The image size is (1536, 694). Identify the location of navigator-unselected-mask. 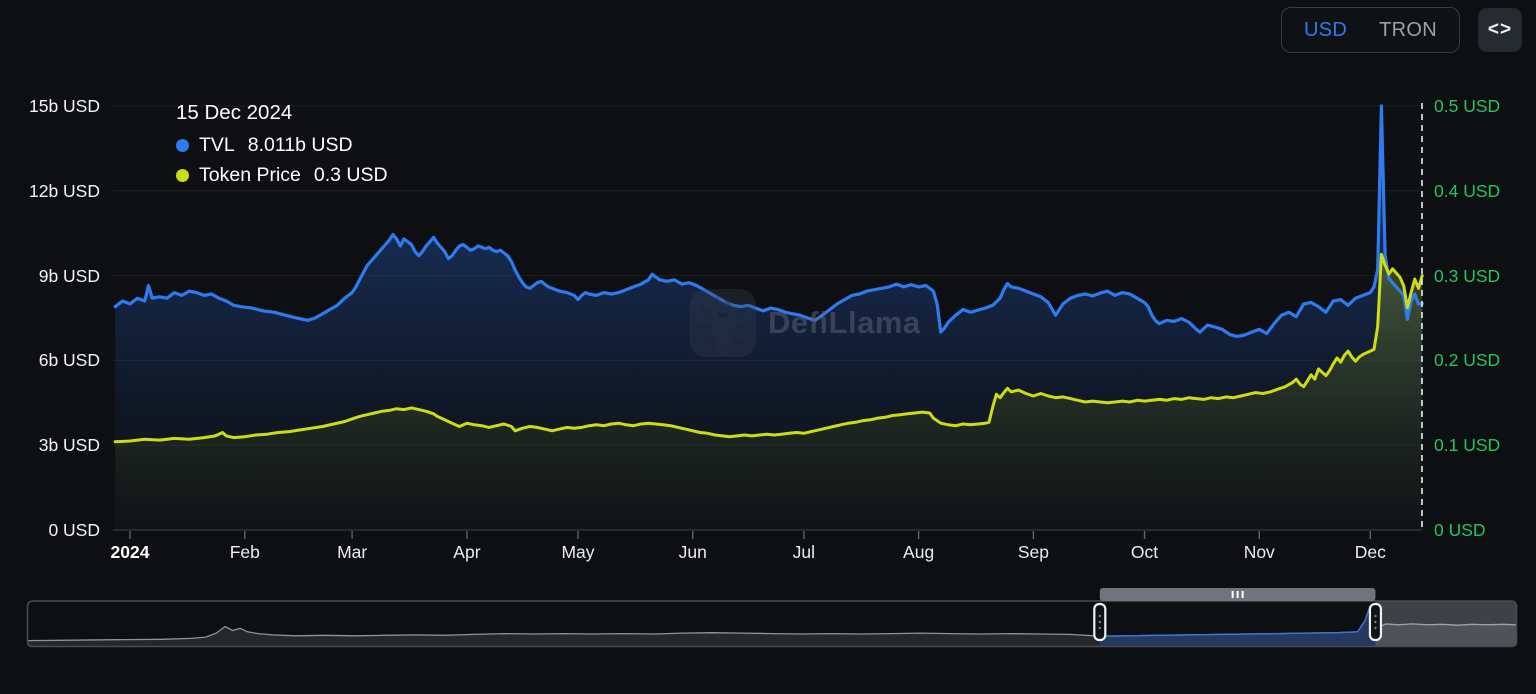
(1445, 623).